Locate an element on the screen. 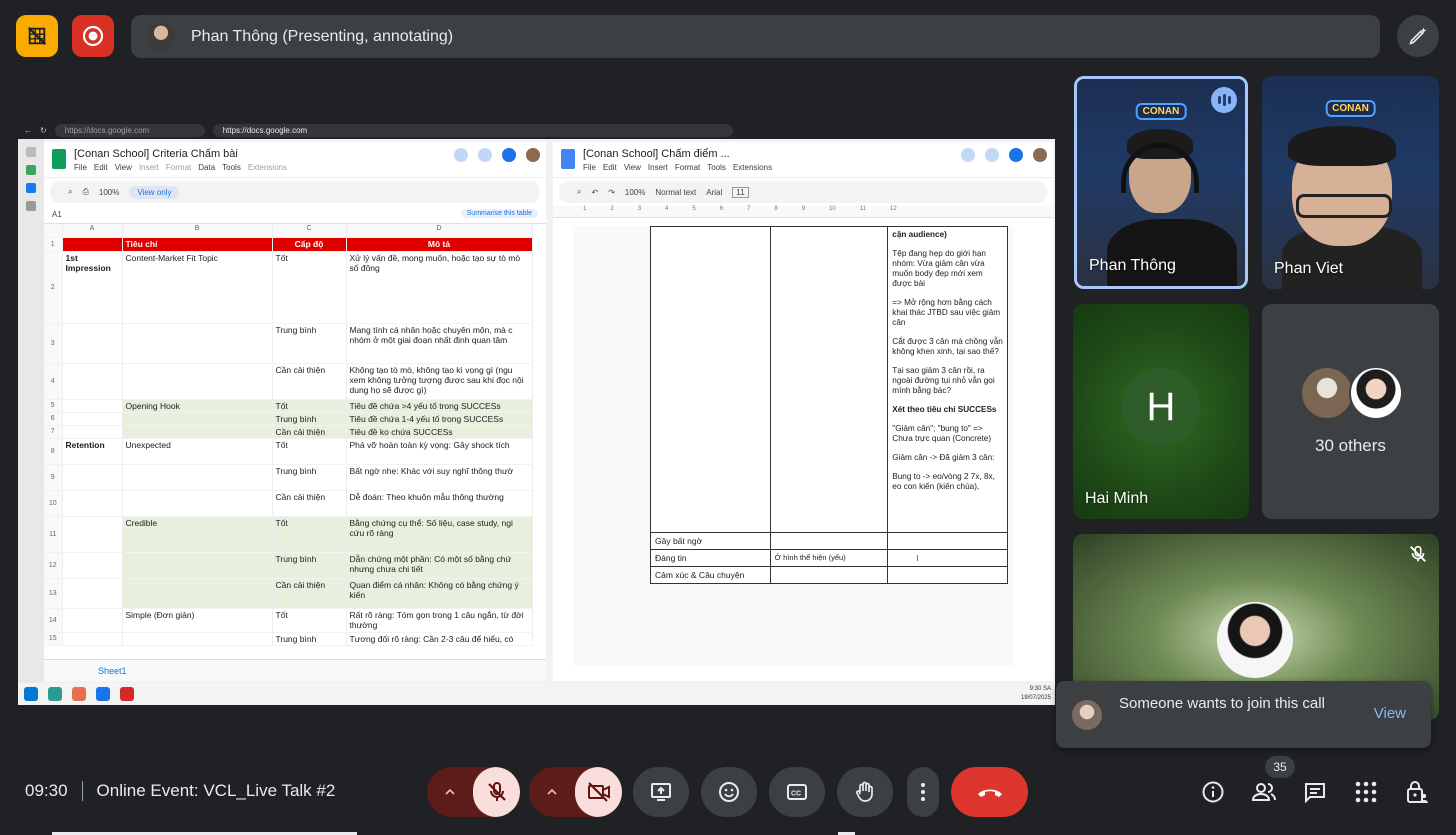  sheet-tab: Sheet1 is located at coordinates (112, 671).